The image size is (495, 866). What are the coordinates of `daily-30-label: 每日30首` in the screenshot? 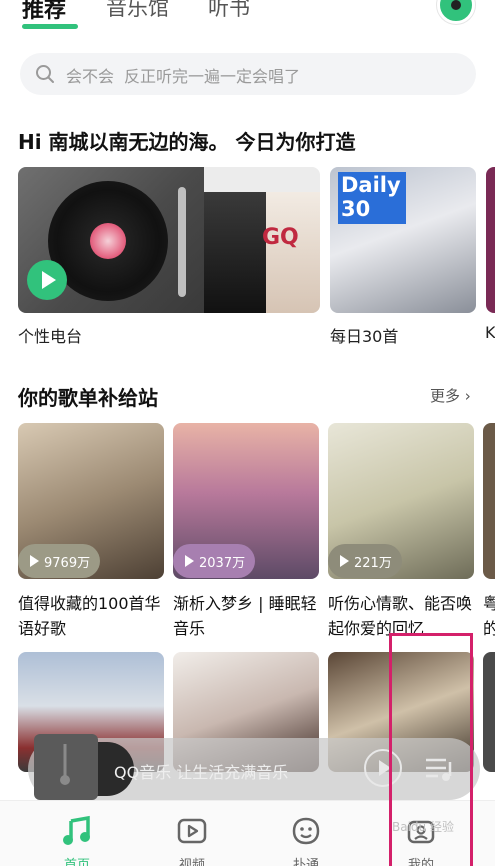 It's located at (364, 336).